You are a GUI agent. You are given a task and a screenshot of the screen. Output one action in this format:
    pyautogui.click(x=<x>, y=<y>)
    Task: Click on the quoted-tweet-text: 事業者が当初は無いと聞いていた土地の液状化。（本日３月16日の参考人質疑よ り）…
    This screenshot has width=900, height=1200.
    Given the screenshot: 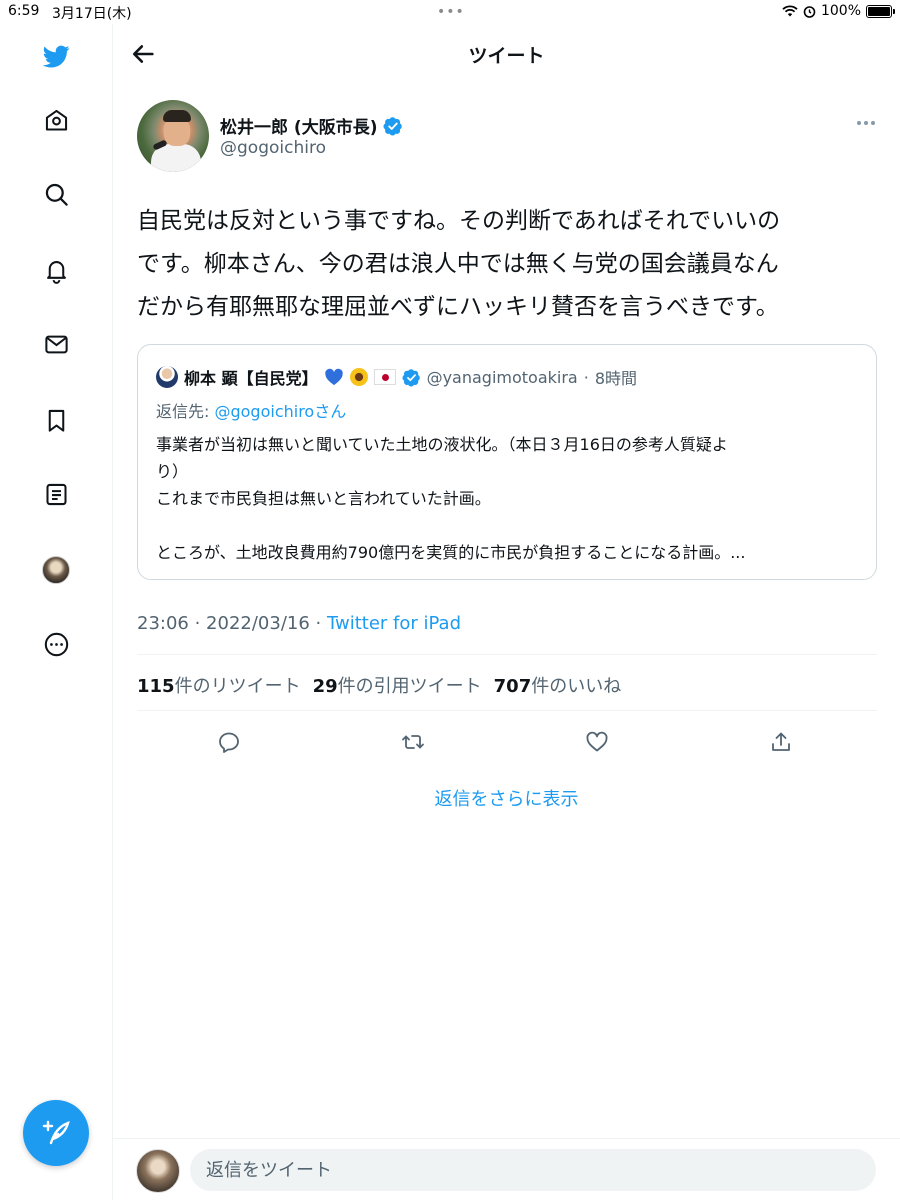 What is the action you would take?
    pyautogui.click(x=506, y=498)
    